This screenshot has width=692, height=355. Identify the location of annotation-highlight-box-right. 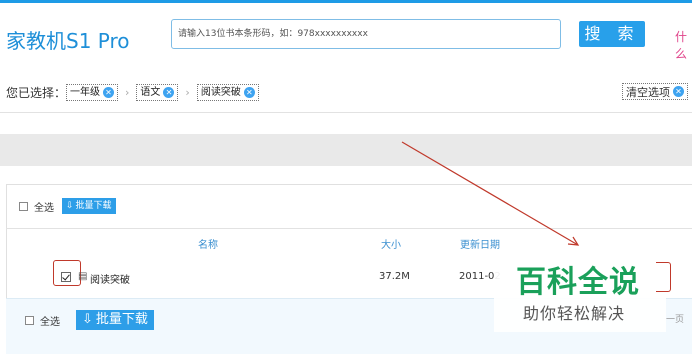
(663, 277).